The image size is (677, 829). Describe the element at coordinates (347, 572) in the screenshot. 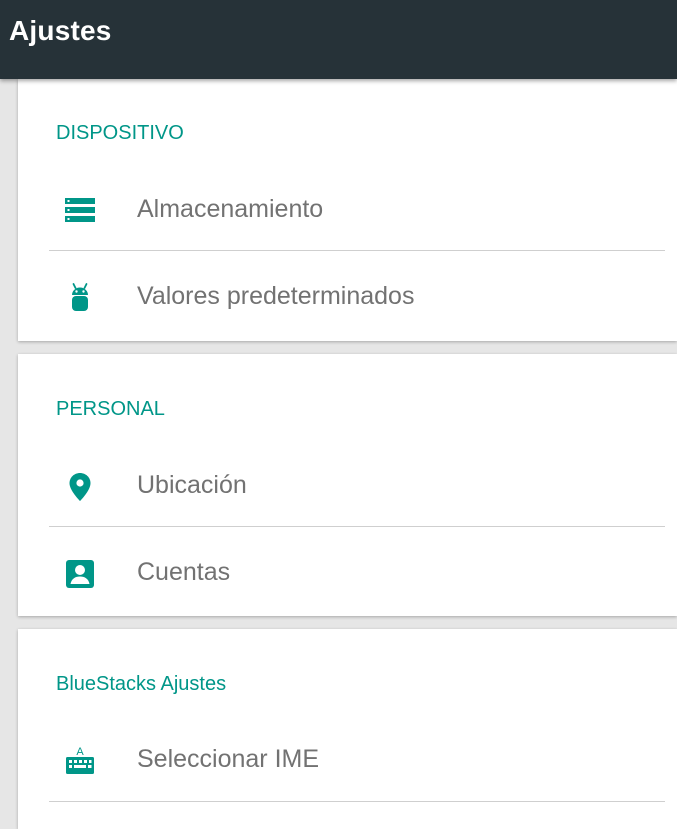

I see `settings-item-accounts: Cuentas` at that location.